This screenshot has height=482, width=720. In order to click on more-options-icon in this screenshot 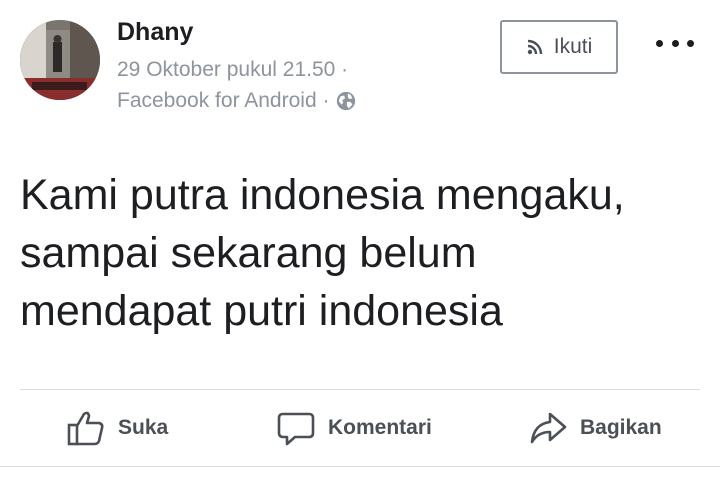, I will do `click(675, 43)`.